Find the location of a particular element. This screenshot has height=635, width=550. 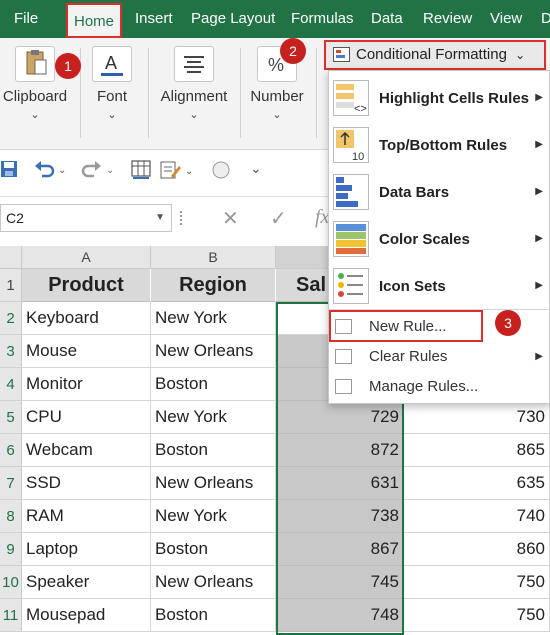

font-icon: A is located at coordinates (112, 64).